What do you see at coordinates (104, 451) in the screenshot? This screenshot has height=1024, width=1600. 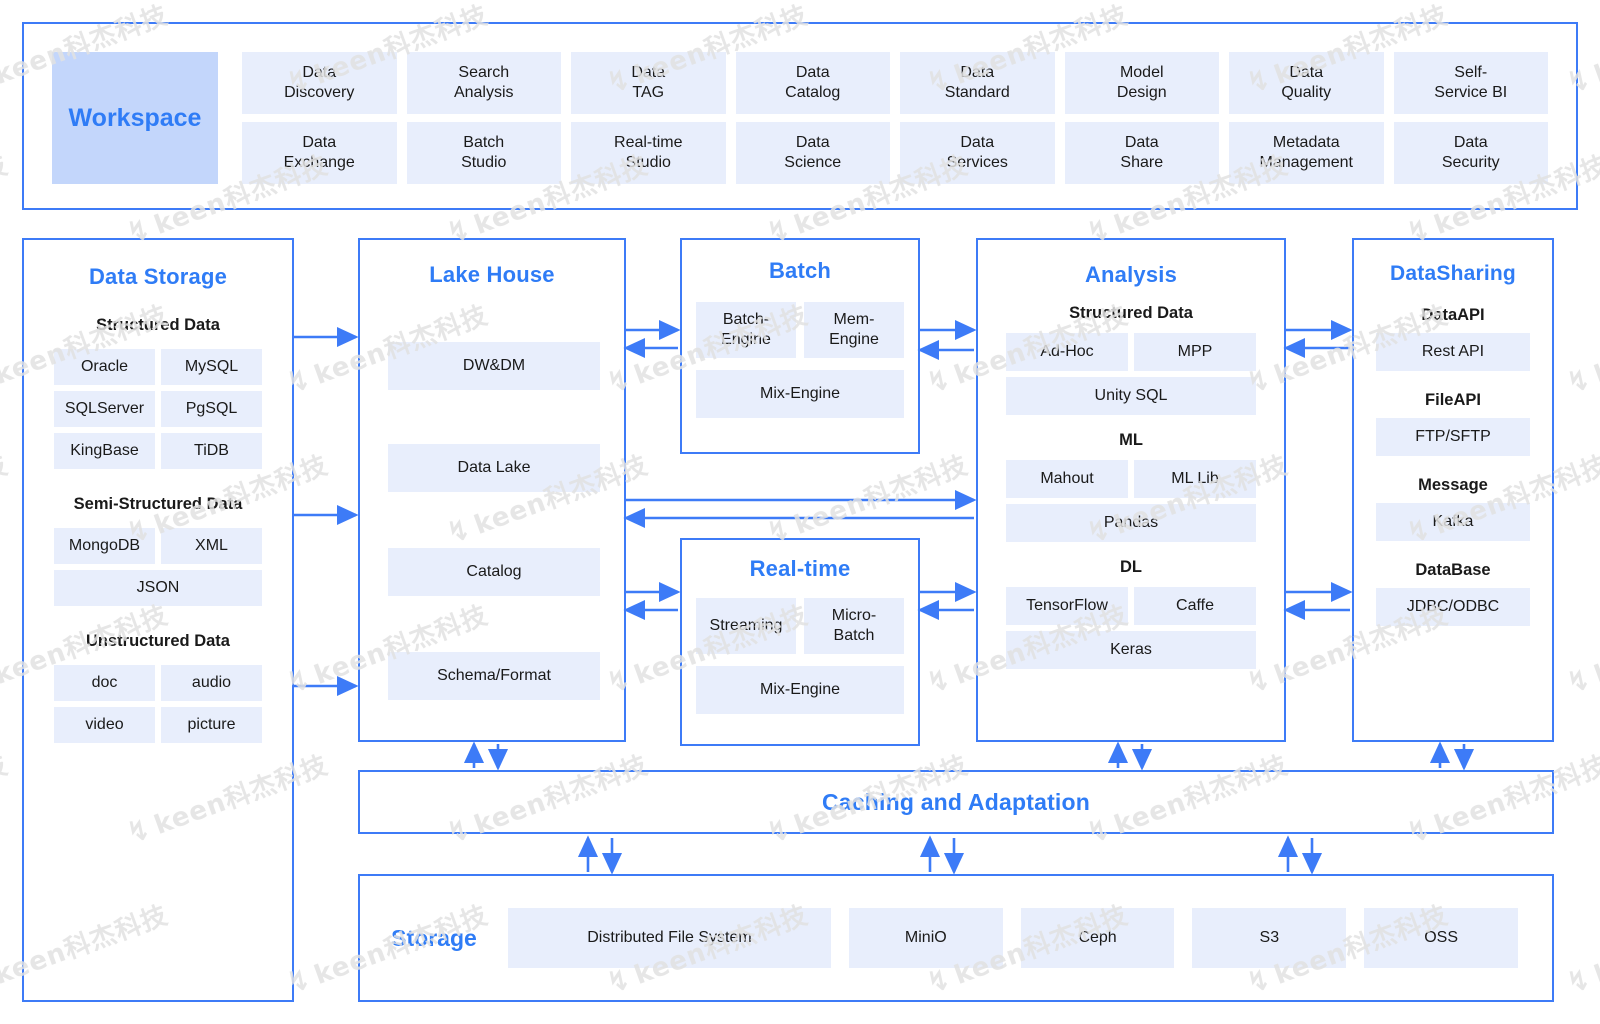 I see `data-storage-tile-kingbase: KingBase` at bounding box center [104, 451].